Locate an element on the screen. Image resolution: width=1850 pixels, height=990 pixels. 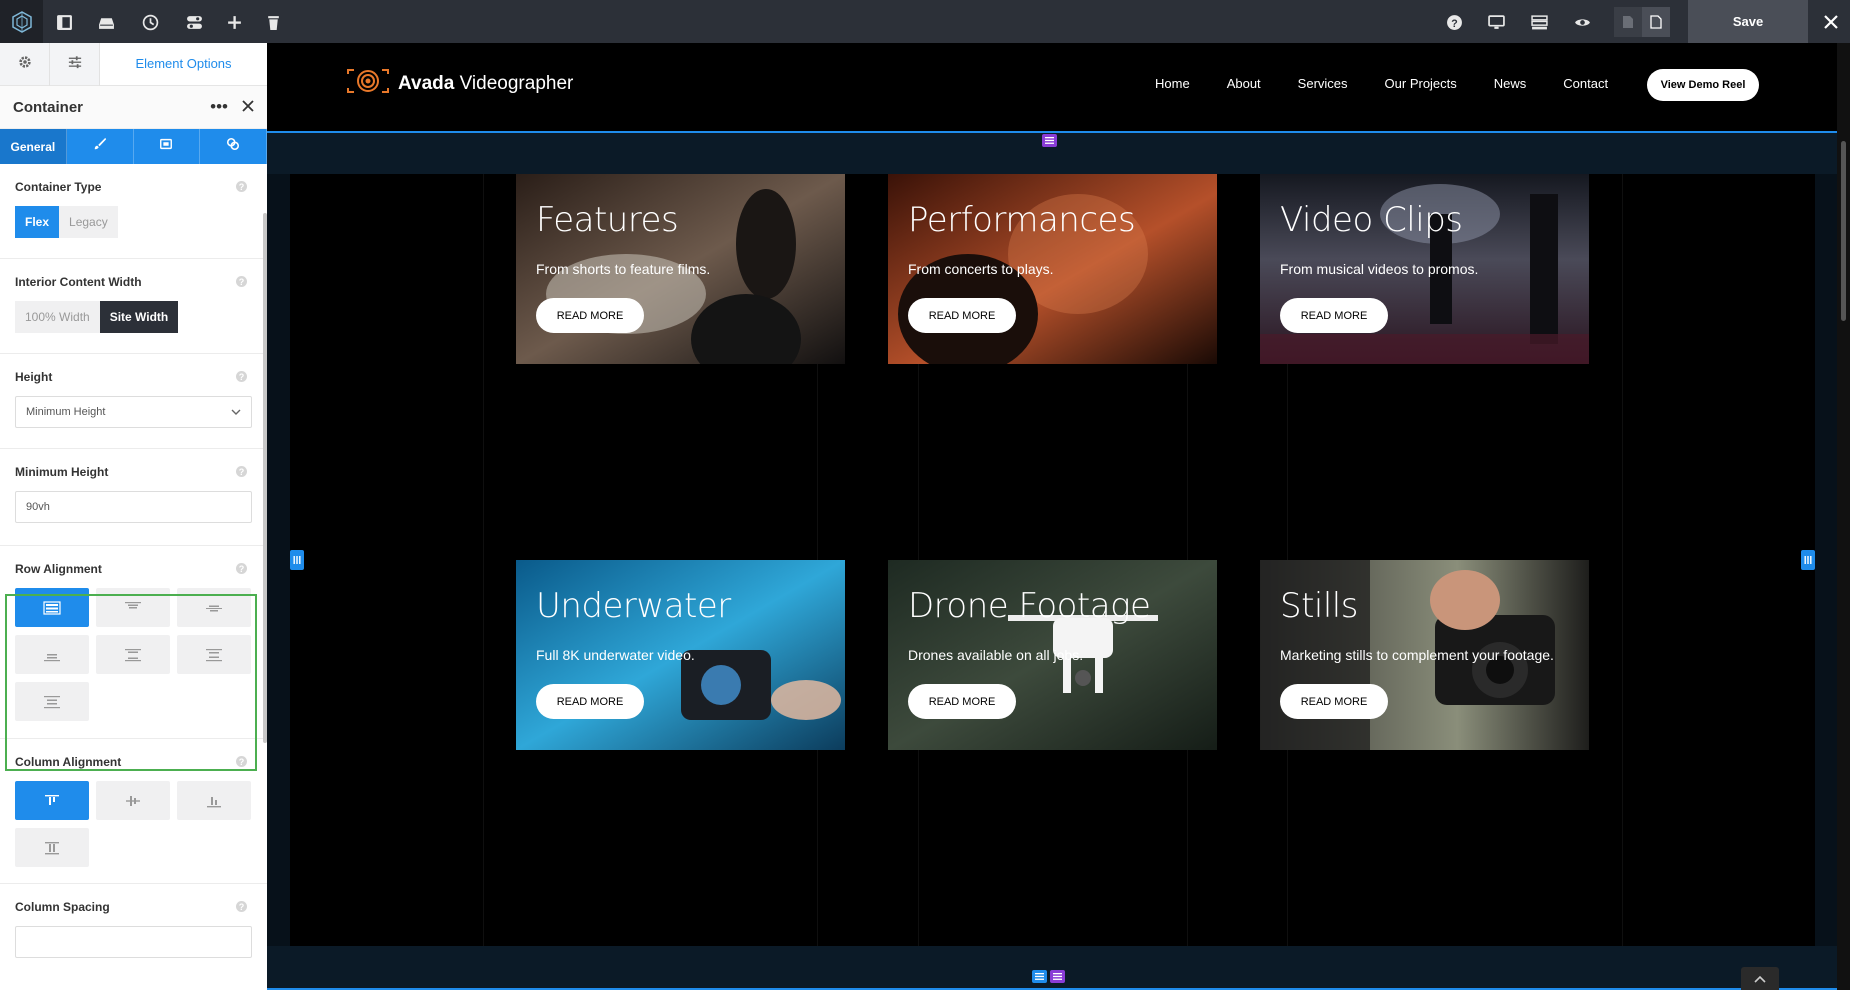
page-icon is located at coordinates (1656, 22).